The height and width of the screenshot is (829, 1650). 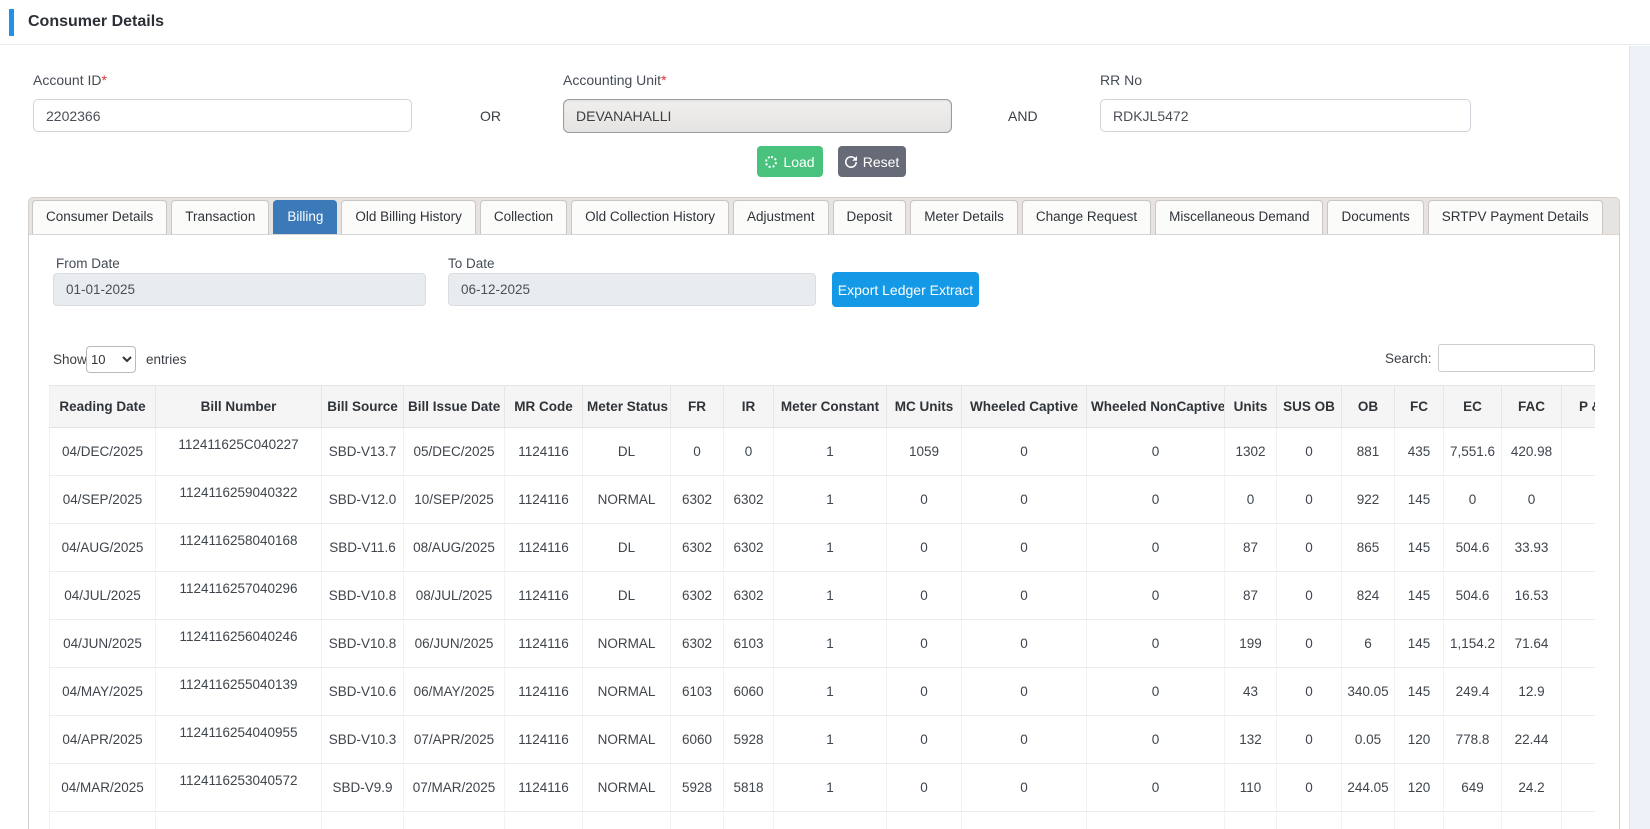 What do you see at coordinates (1375, 217) in the screenshot?
I see `tab-documents: Documents` at bounding box center [1375, 217].